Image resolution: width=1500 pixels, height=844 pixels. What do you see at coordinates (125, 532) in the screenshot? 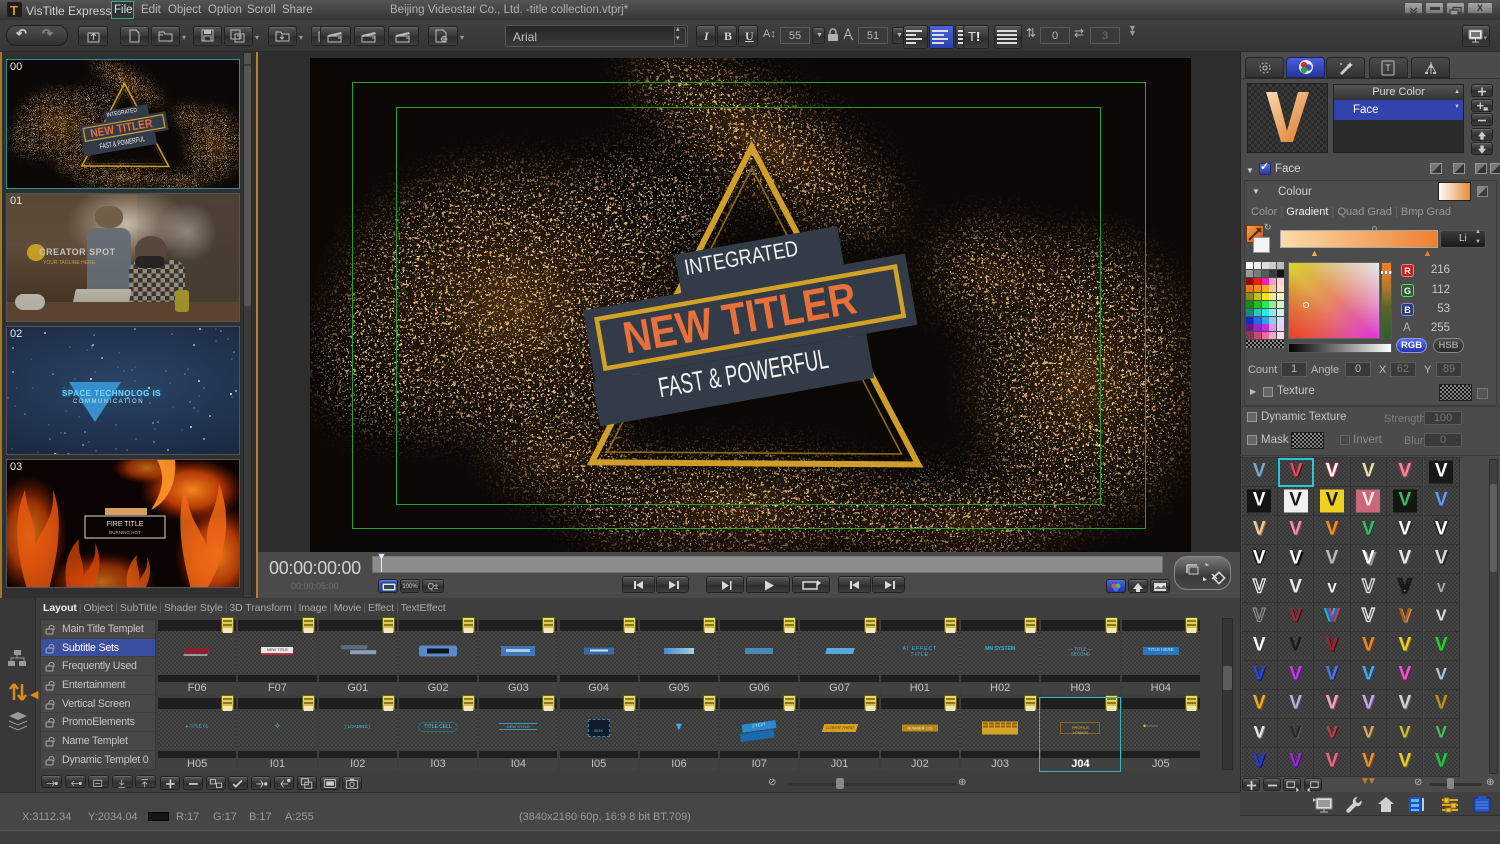
I see `svg-text: BURNING HOT` at bounding box center [125, 532].